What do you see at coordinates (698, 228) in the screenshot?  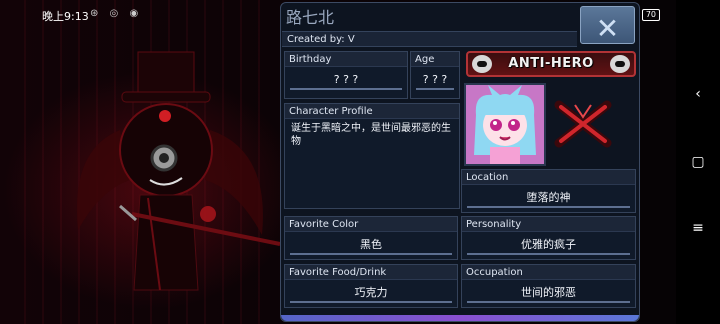 I see `menu-icon: ≡` at bounding box center [698, 228].